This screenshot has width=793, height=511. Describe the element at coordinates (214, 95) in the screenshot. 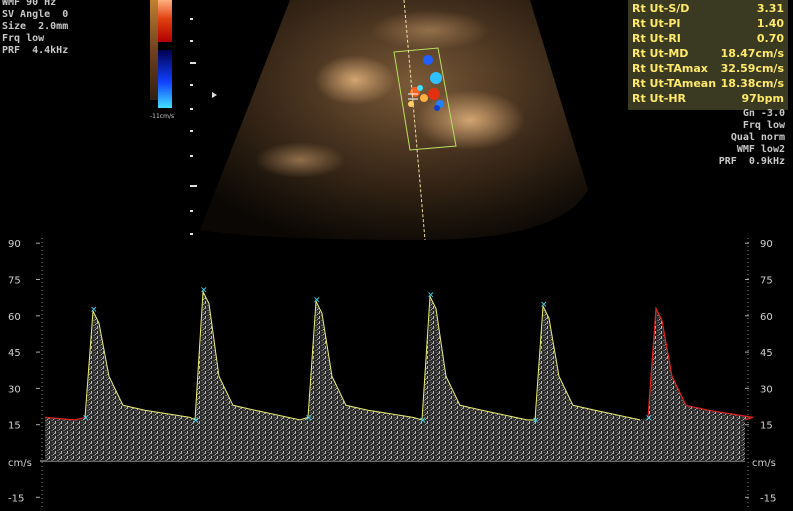

I see `focus-marker` at that location.